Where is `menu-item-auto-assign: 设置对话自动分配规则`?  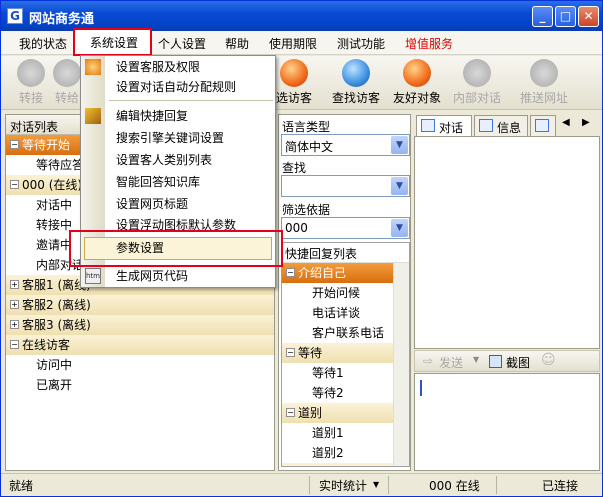
menu-item-auto-assign: 设置对话自动分配规则 is located at coordinates (178, 87).